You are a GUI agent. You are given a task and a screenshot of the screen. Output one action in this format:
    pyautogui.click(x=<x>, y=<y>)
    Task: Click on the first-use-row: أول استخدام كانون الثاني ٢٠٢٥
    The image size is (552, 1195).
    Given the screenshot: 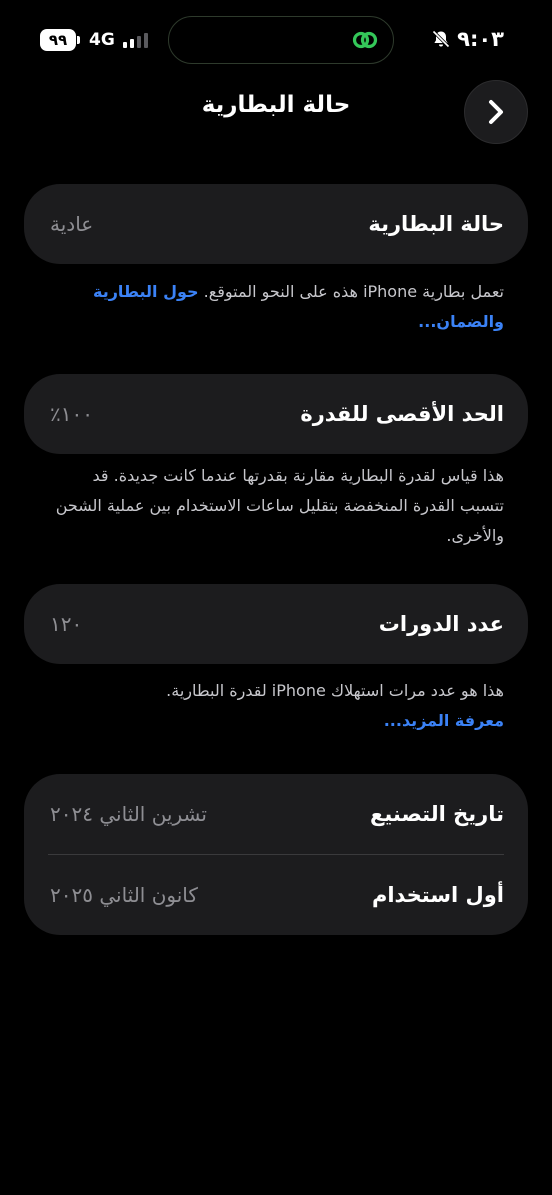 What is the action you would take?
    pyautogui.click(x=276, y=895)
    